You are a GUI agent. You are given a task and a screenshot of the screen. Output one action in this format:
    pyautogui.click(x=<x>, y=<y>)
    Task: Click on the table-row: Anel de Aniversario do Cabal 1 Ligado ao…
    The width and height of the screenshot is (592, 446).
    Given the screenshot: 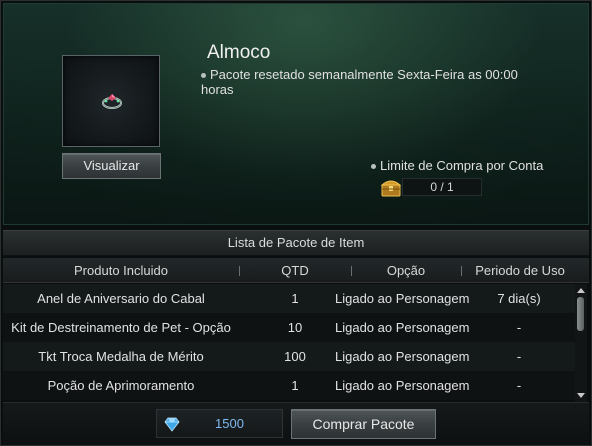 What is the action you would take?
    pyautogui.click(x=289, y=298)
    